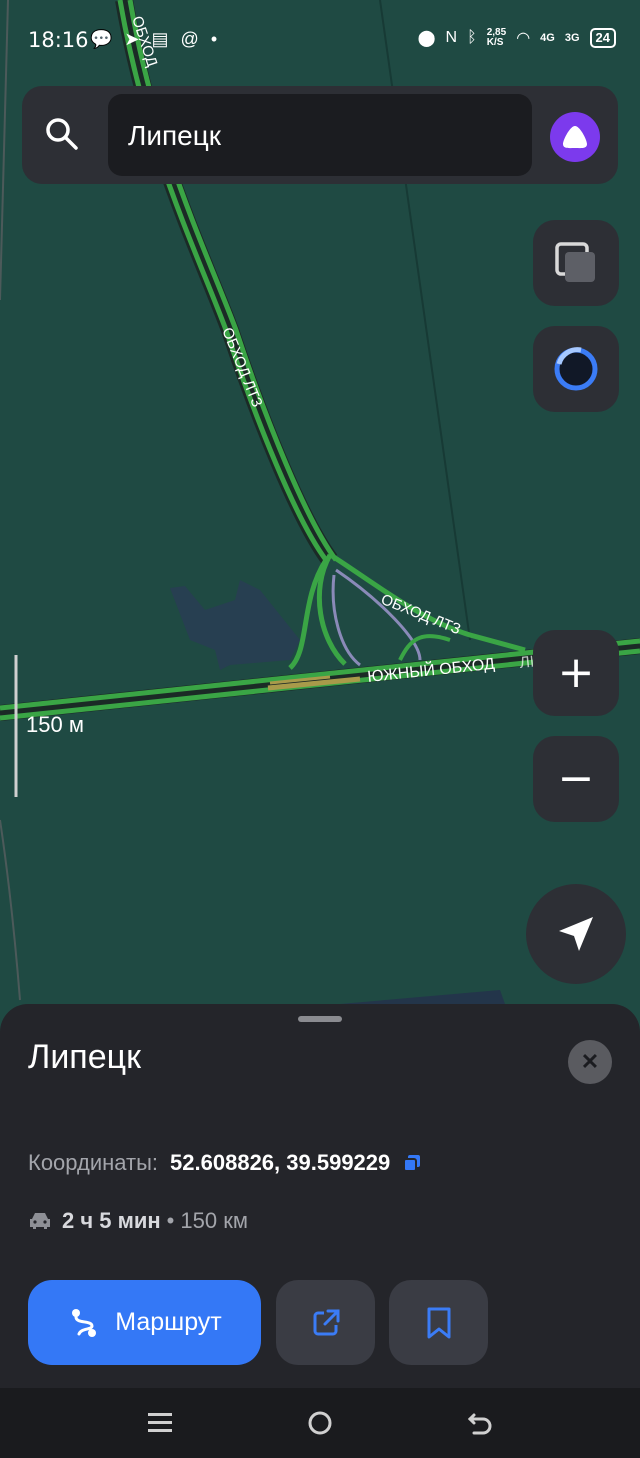 Image resolution: width=640 pixels, height=1458 pixels. Describe the element at coordinates (58, 40) in the screenshot. I see `status-time: 18:16` at that location.